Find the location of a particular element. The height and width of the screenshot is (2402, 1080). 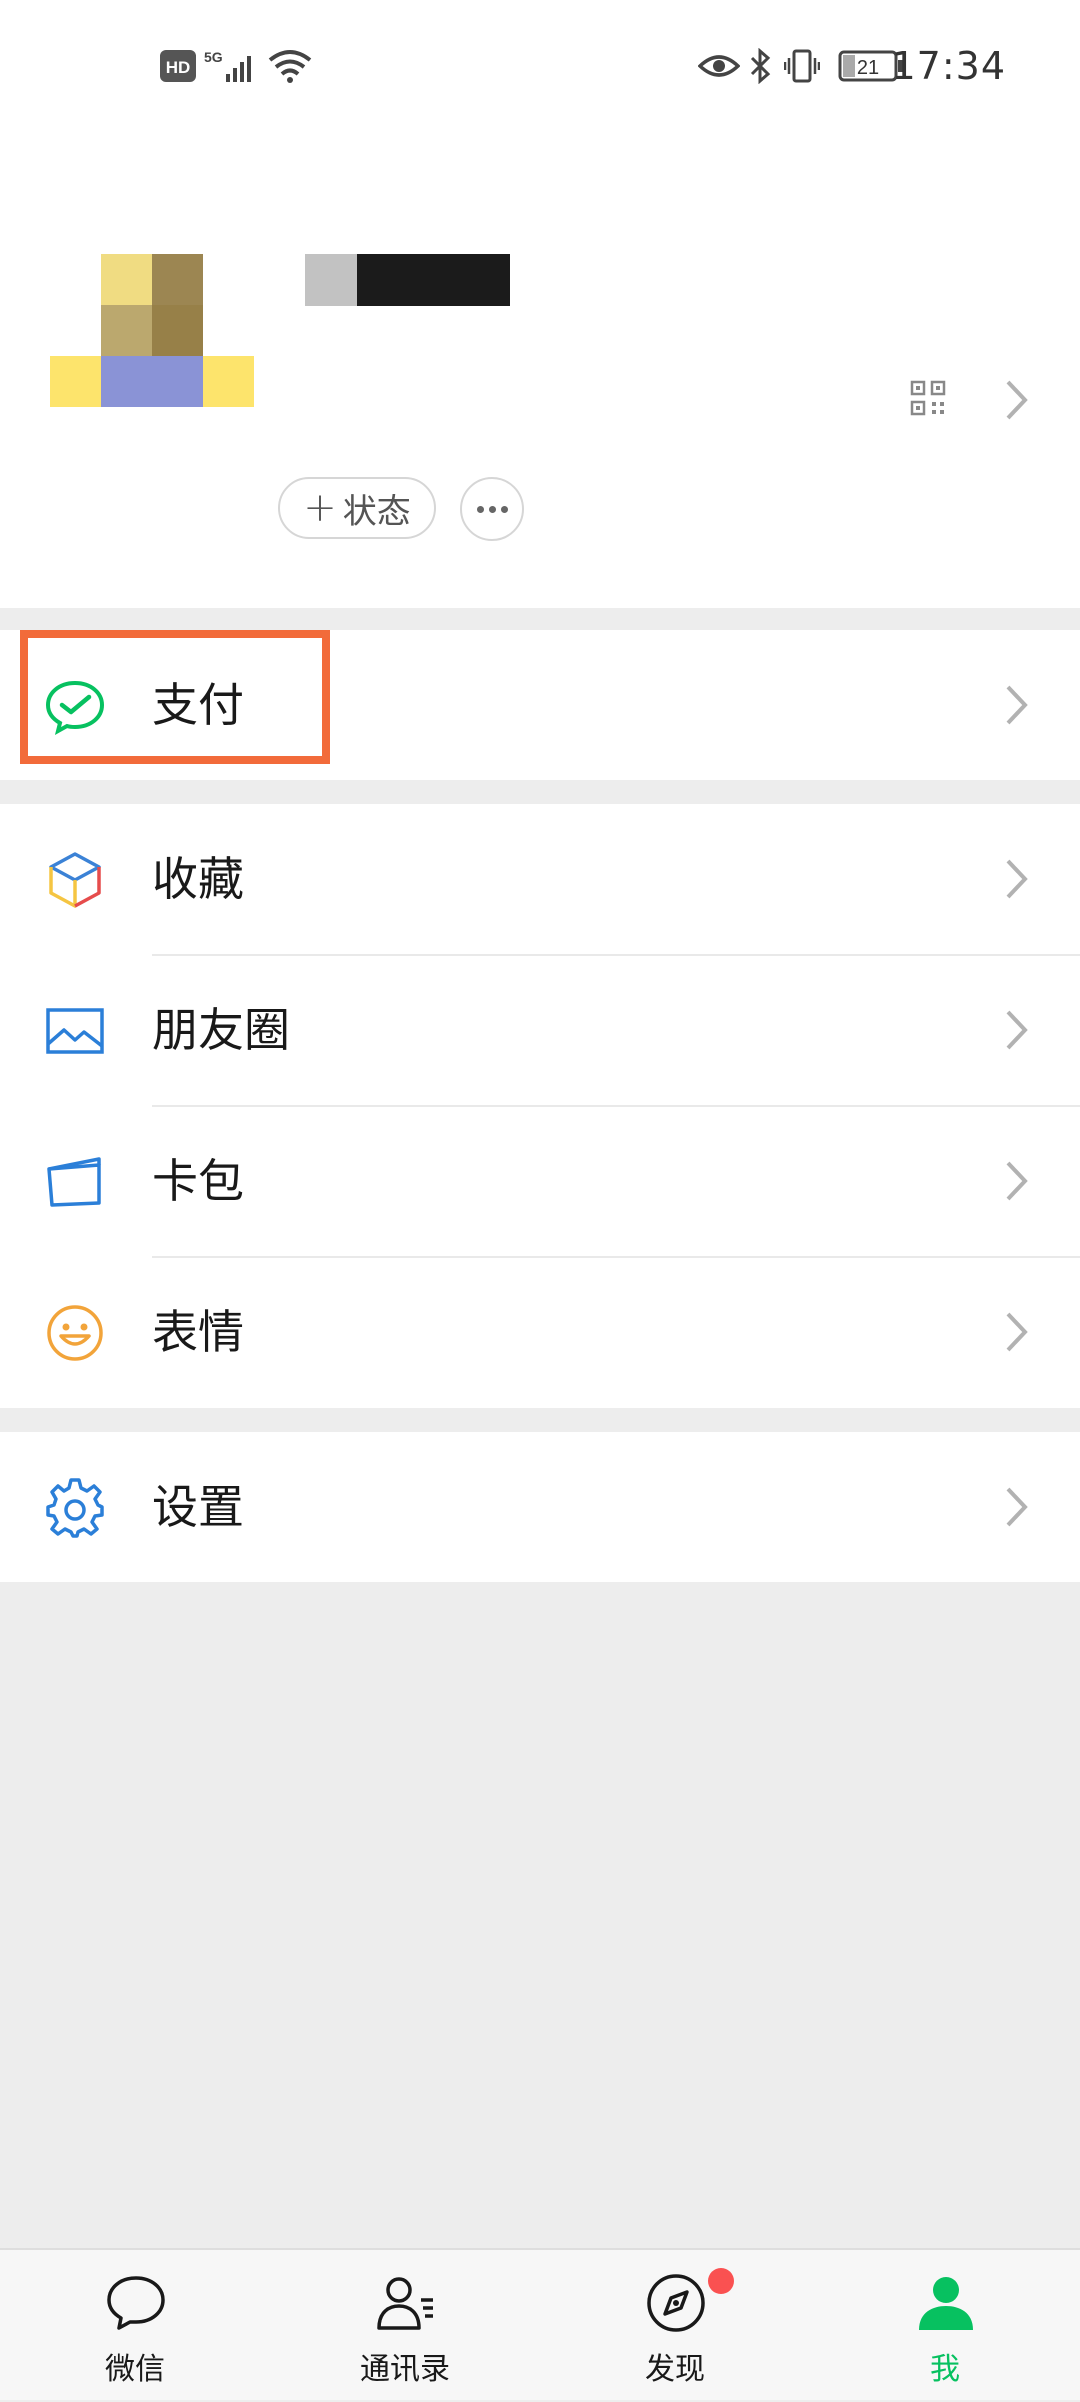

tab-label: 发现 is located at coordinates (675, 2369).